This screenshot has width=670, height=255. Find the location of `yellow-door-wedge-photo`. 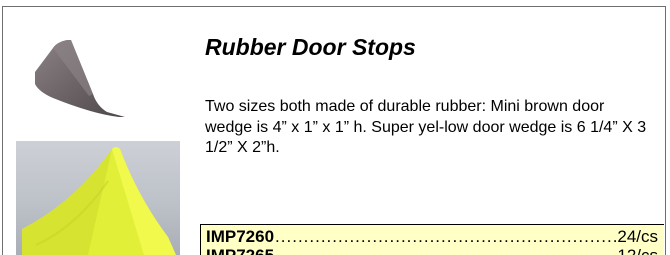

yellow-door-wedge-photo is located at coordinates (98, 198).